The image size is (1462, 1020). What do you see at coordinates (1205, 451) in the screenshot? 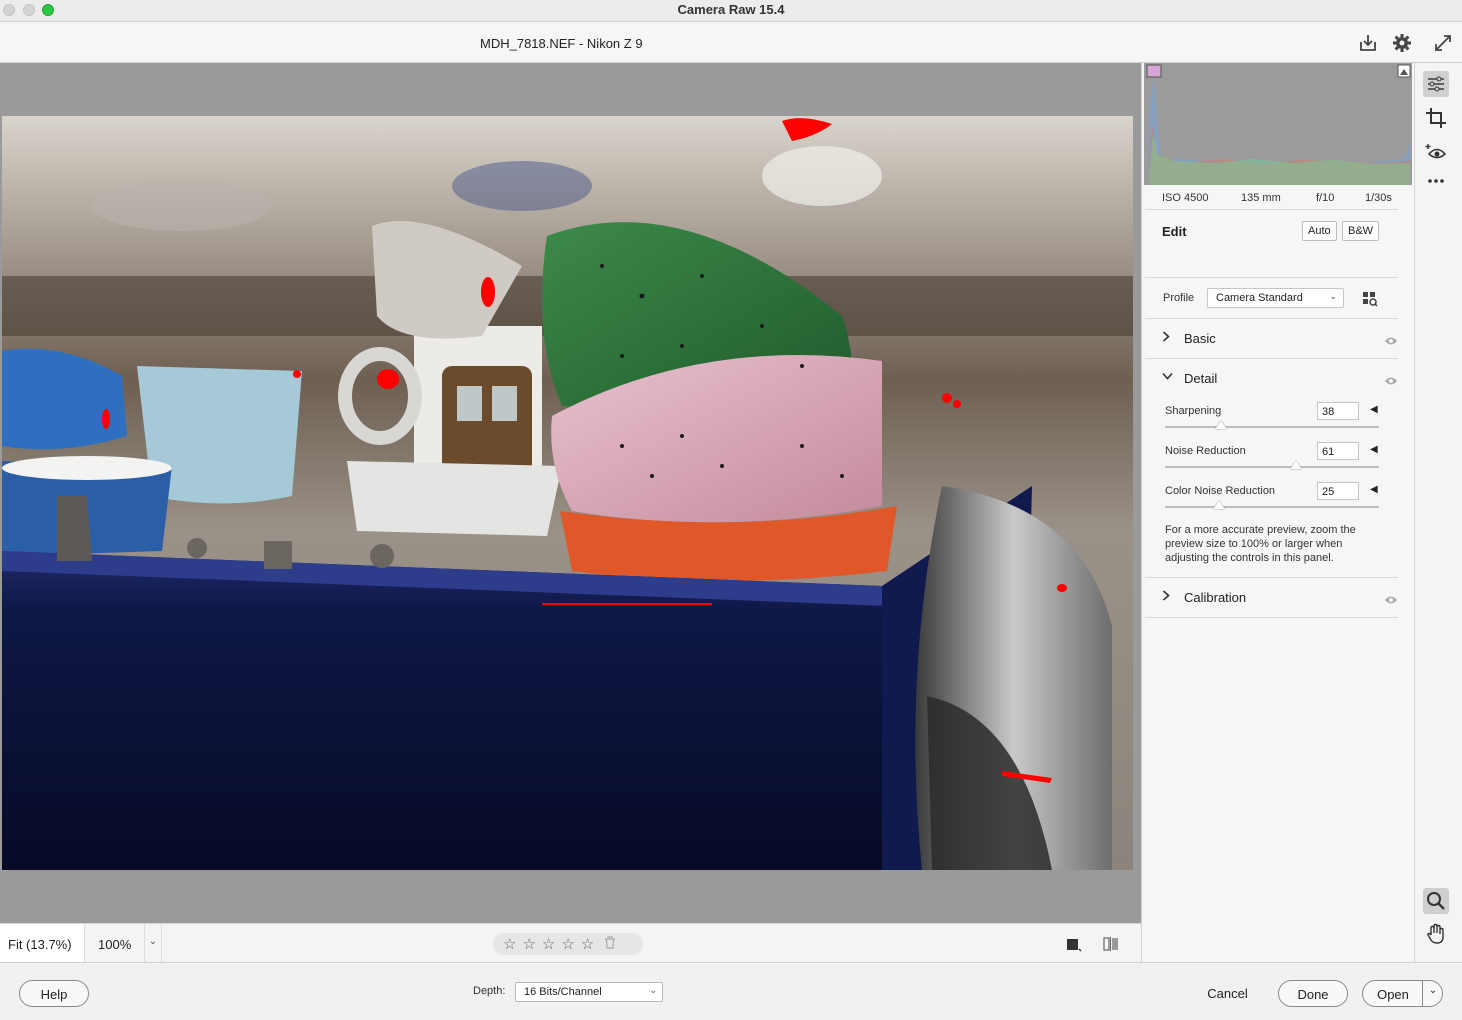
I see `slider-label: Noise Reduction` at bounding box center [1205, 451].